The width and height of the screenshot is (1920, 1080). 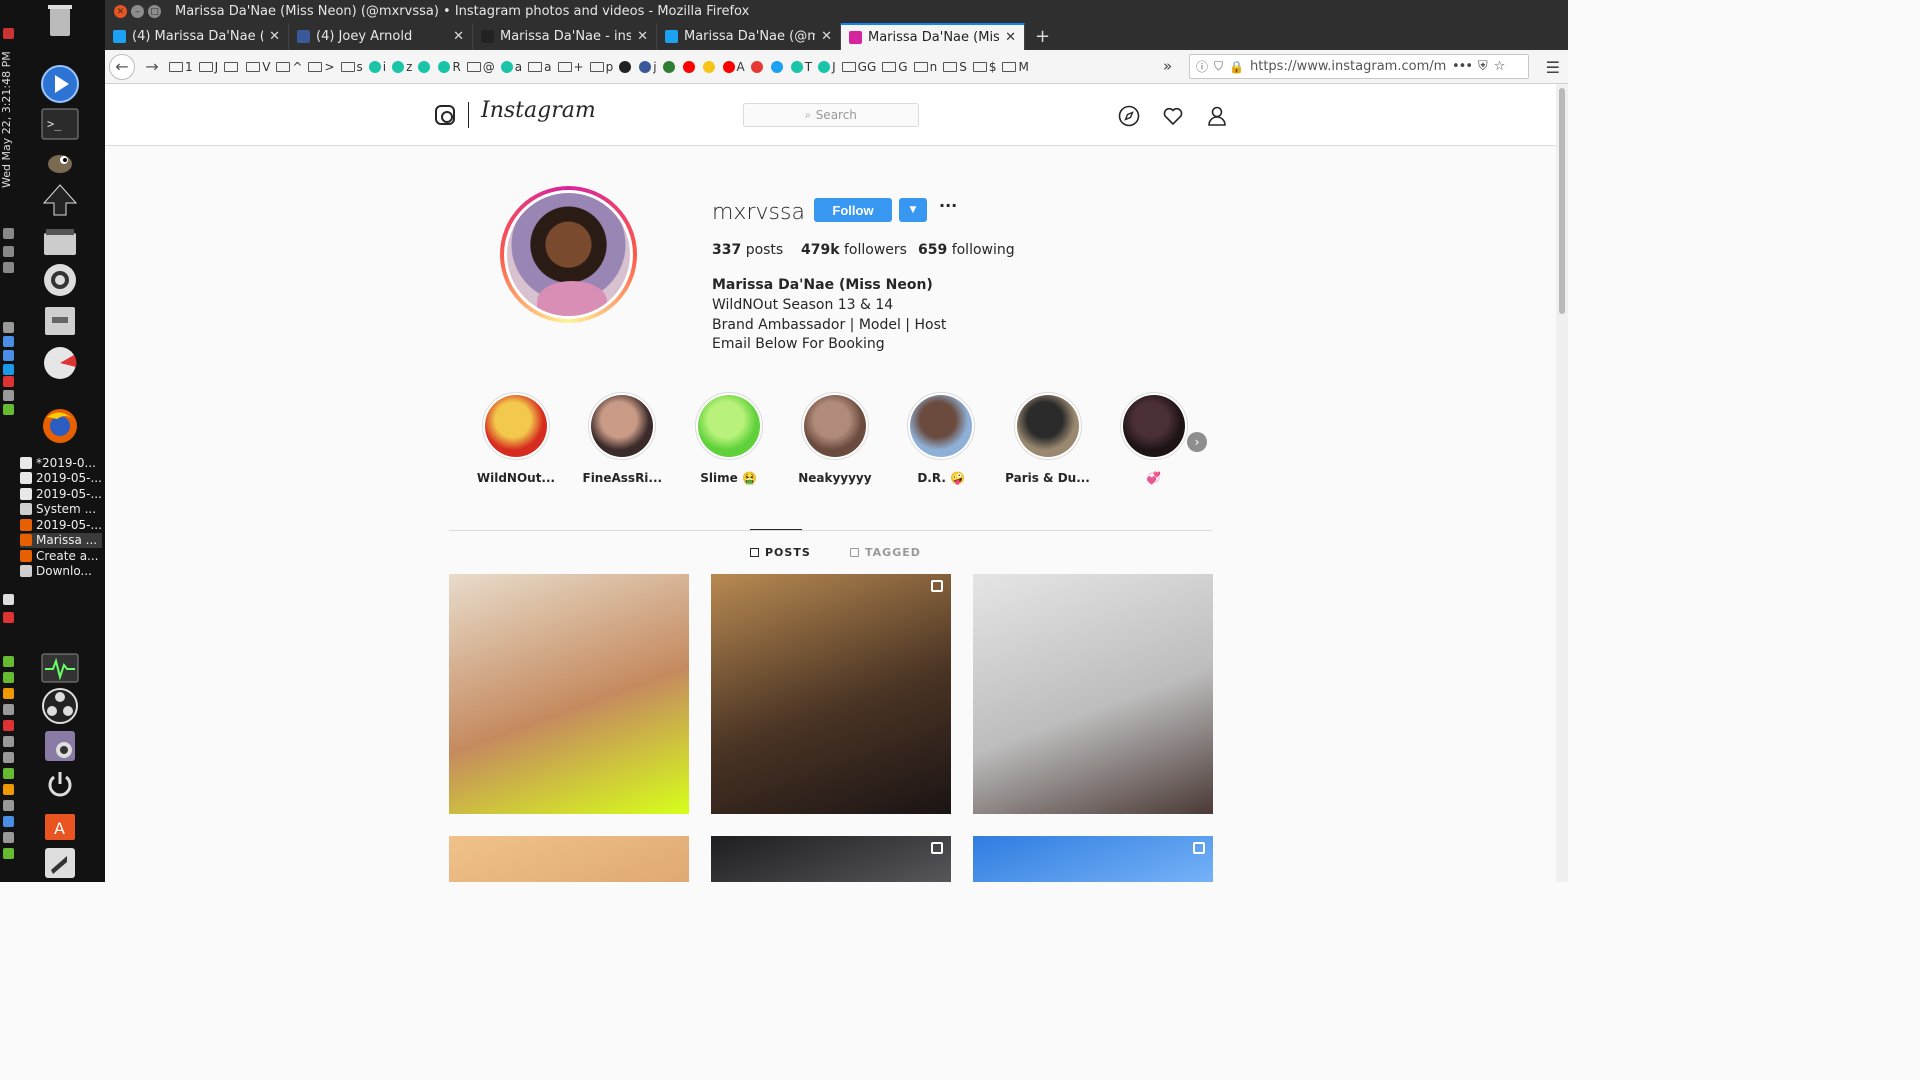 What do you see at coordinates (8, 233) in the screenshot?
I see `wifi-icon` at bounding box center [8, 233].